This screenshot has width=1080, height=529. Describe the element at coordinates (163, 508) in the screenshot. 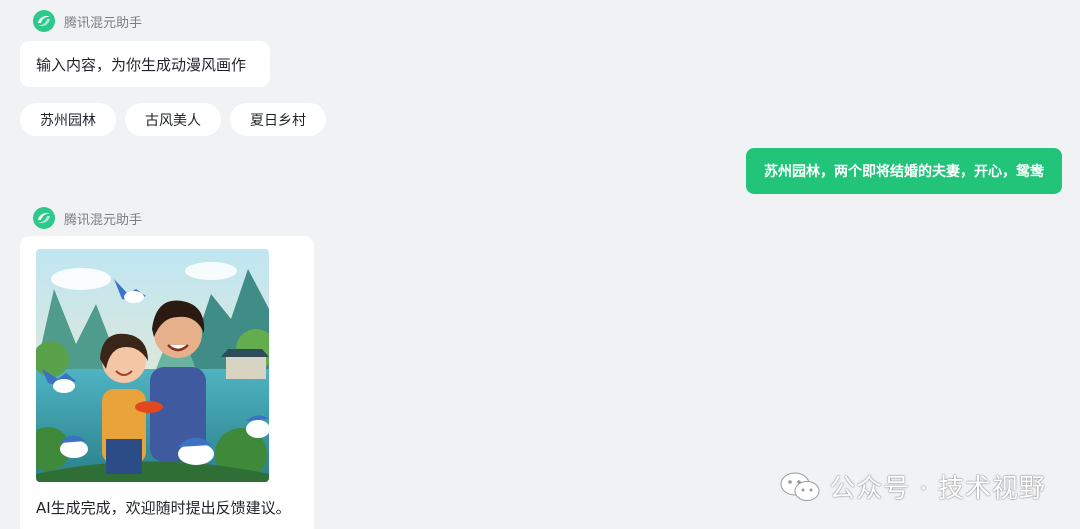

I see `generation-done-text: AI生成完成，欢迎随时提出反馈建议。` at that location.